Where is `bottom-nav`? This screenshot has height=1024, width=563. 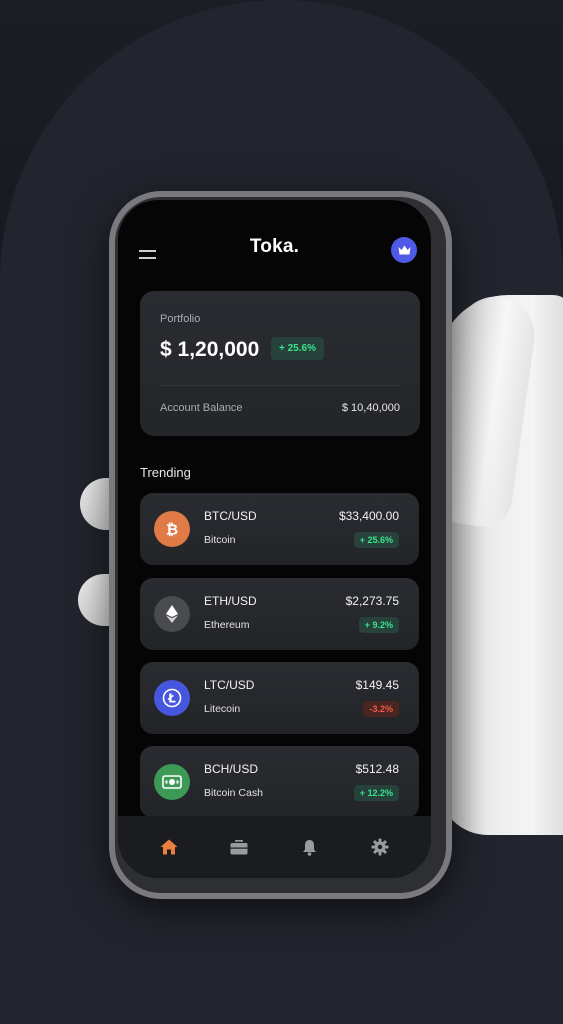 bottom-nav is located at coordinates (274, 847).